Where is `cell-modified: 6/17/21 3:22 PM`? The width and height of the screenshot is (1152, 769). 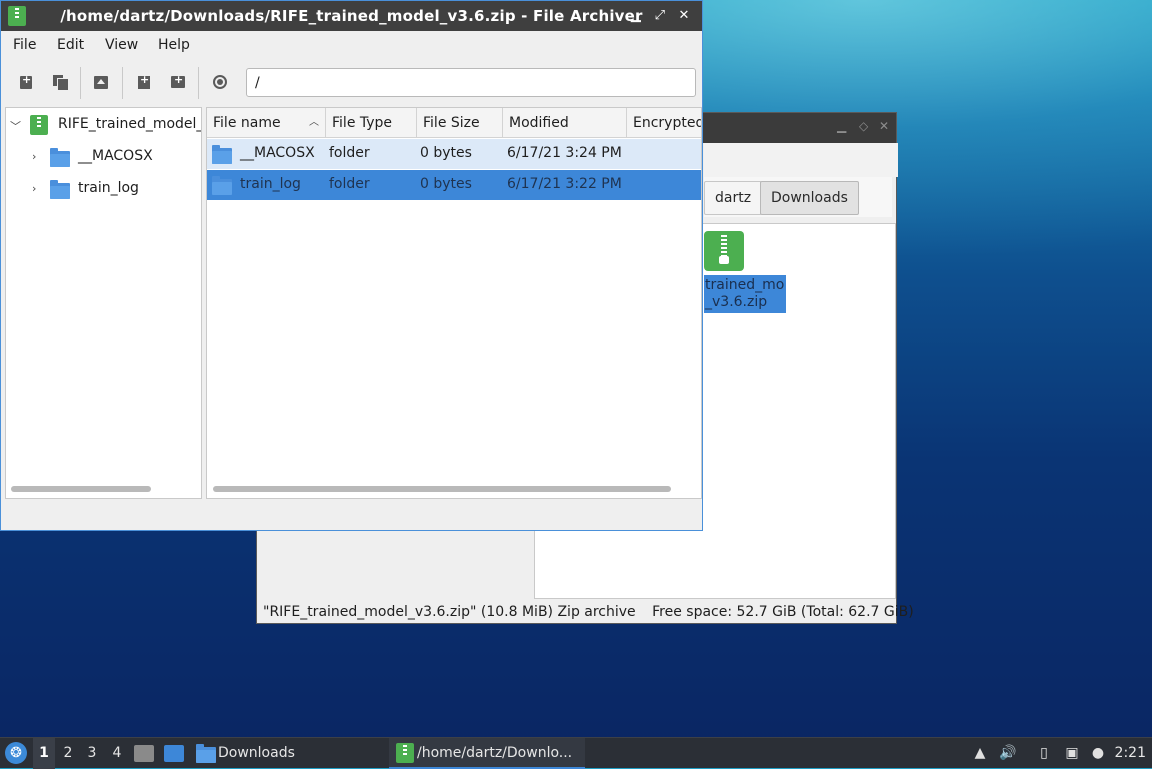
cell-modified: 6/17/21 3:22 PM is located at coordinates (564, 184).